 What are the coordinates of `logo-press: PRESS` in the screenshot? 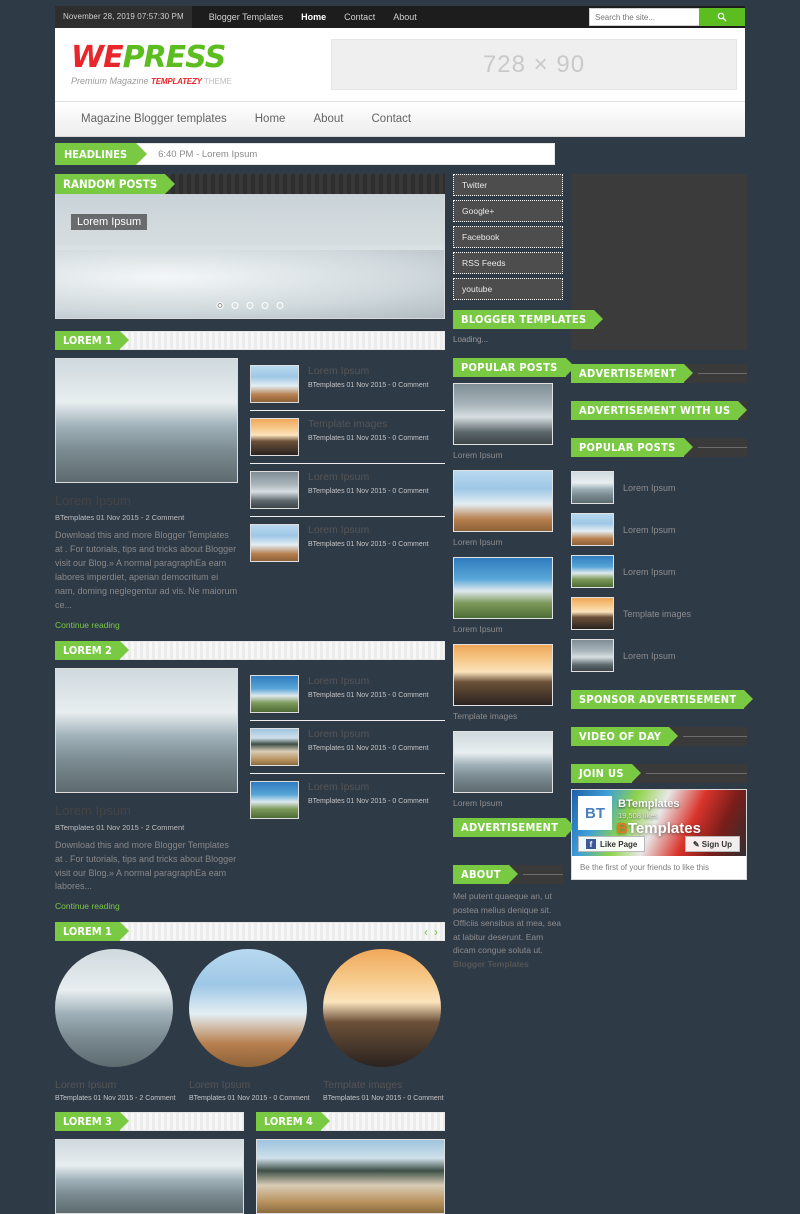 It's located at (174, 57).